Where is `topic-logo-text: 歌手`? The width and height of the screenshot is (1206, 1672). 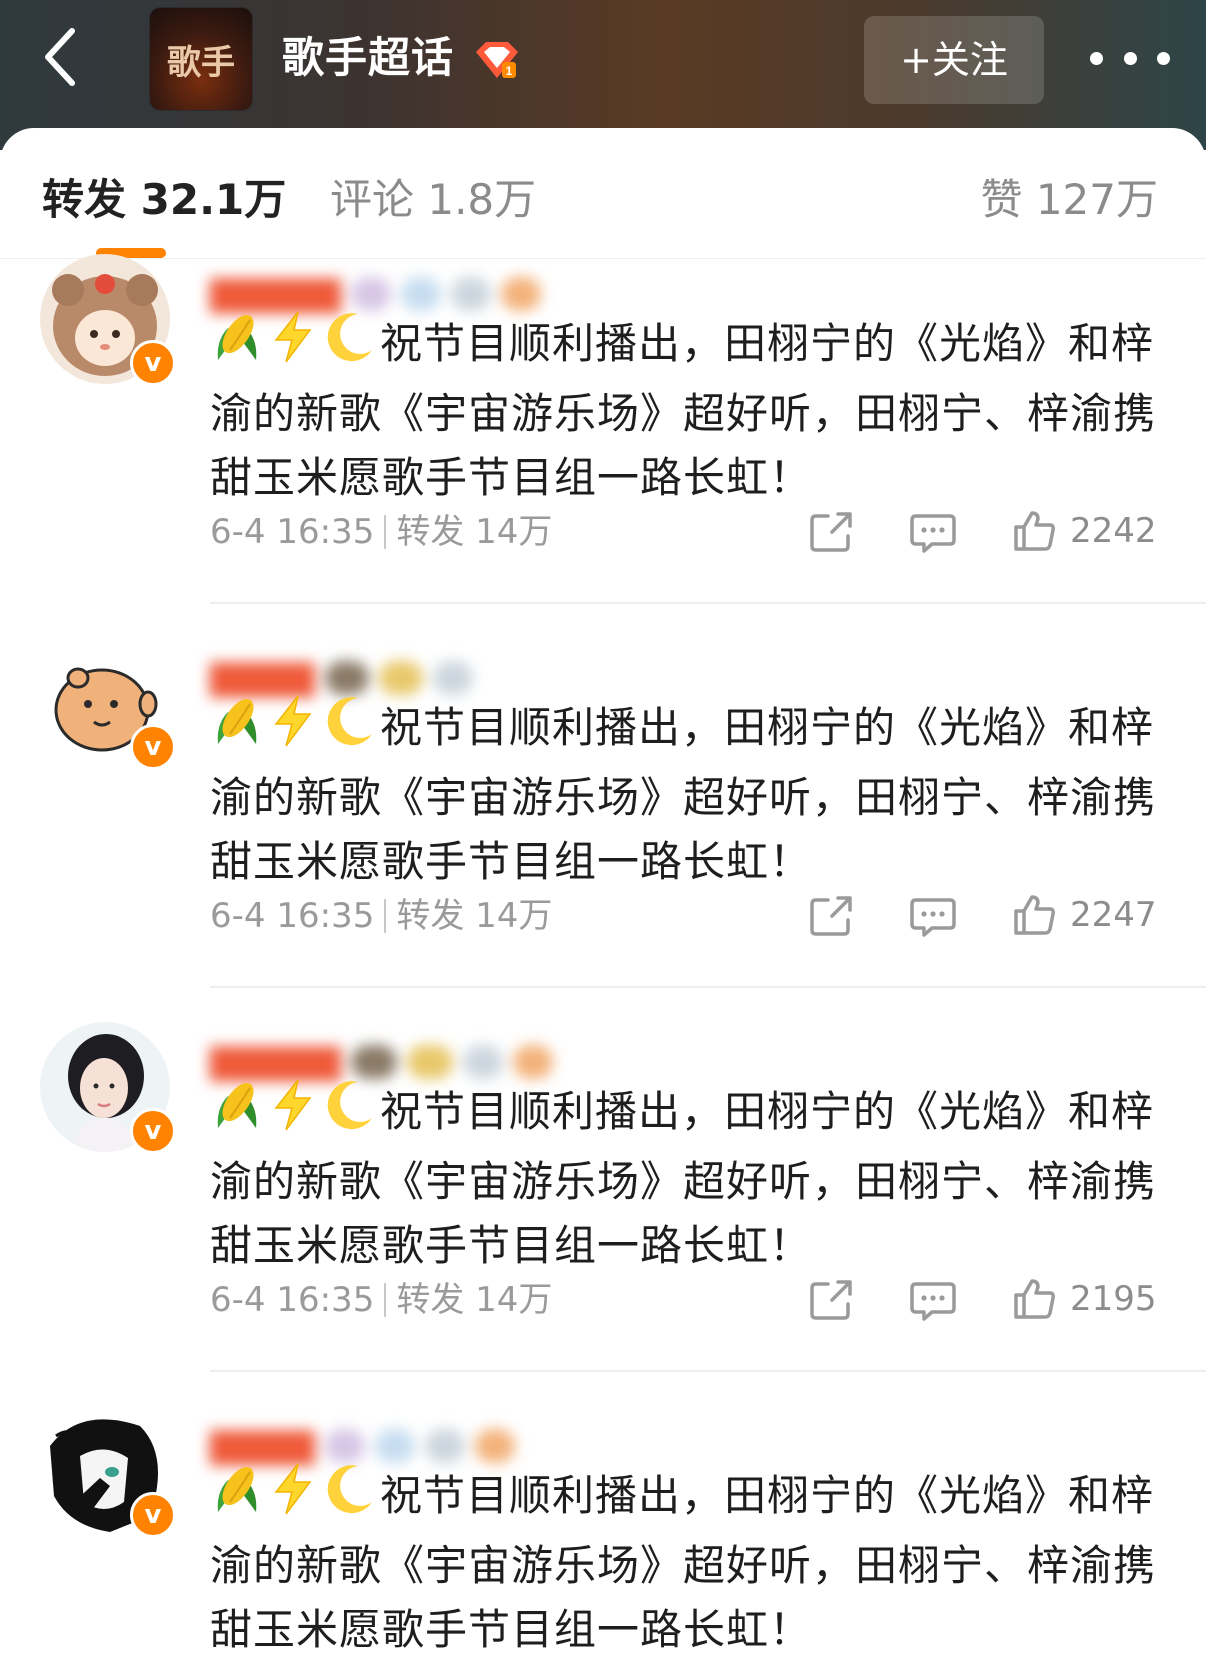
topic-logo-text: 歌手 is located at coordinates (201, 62).